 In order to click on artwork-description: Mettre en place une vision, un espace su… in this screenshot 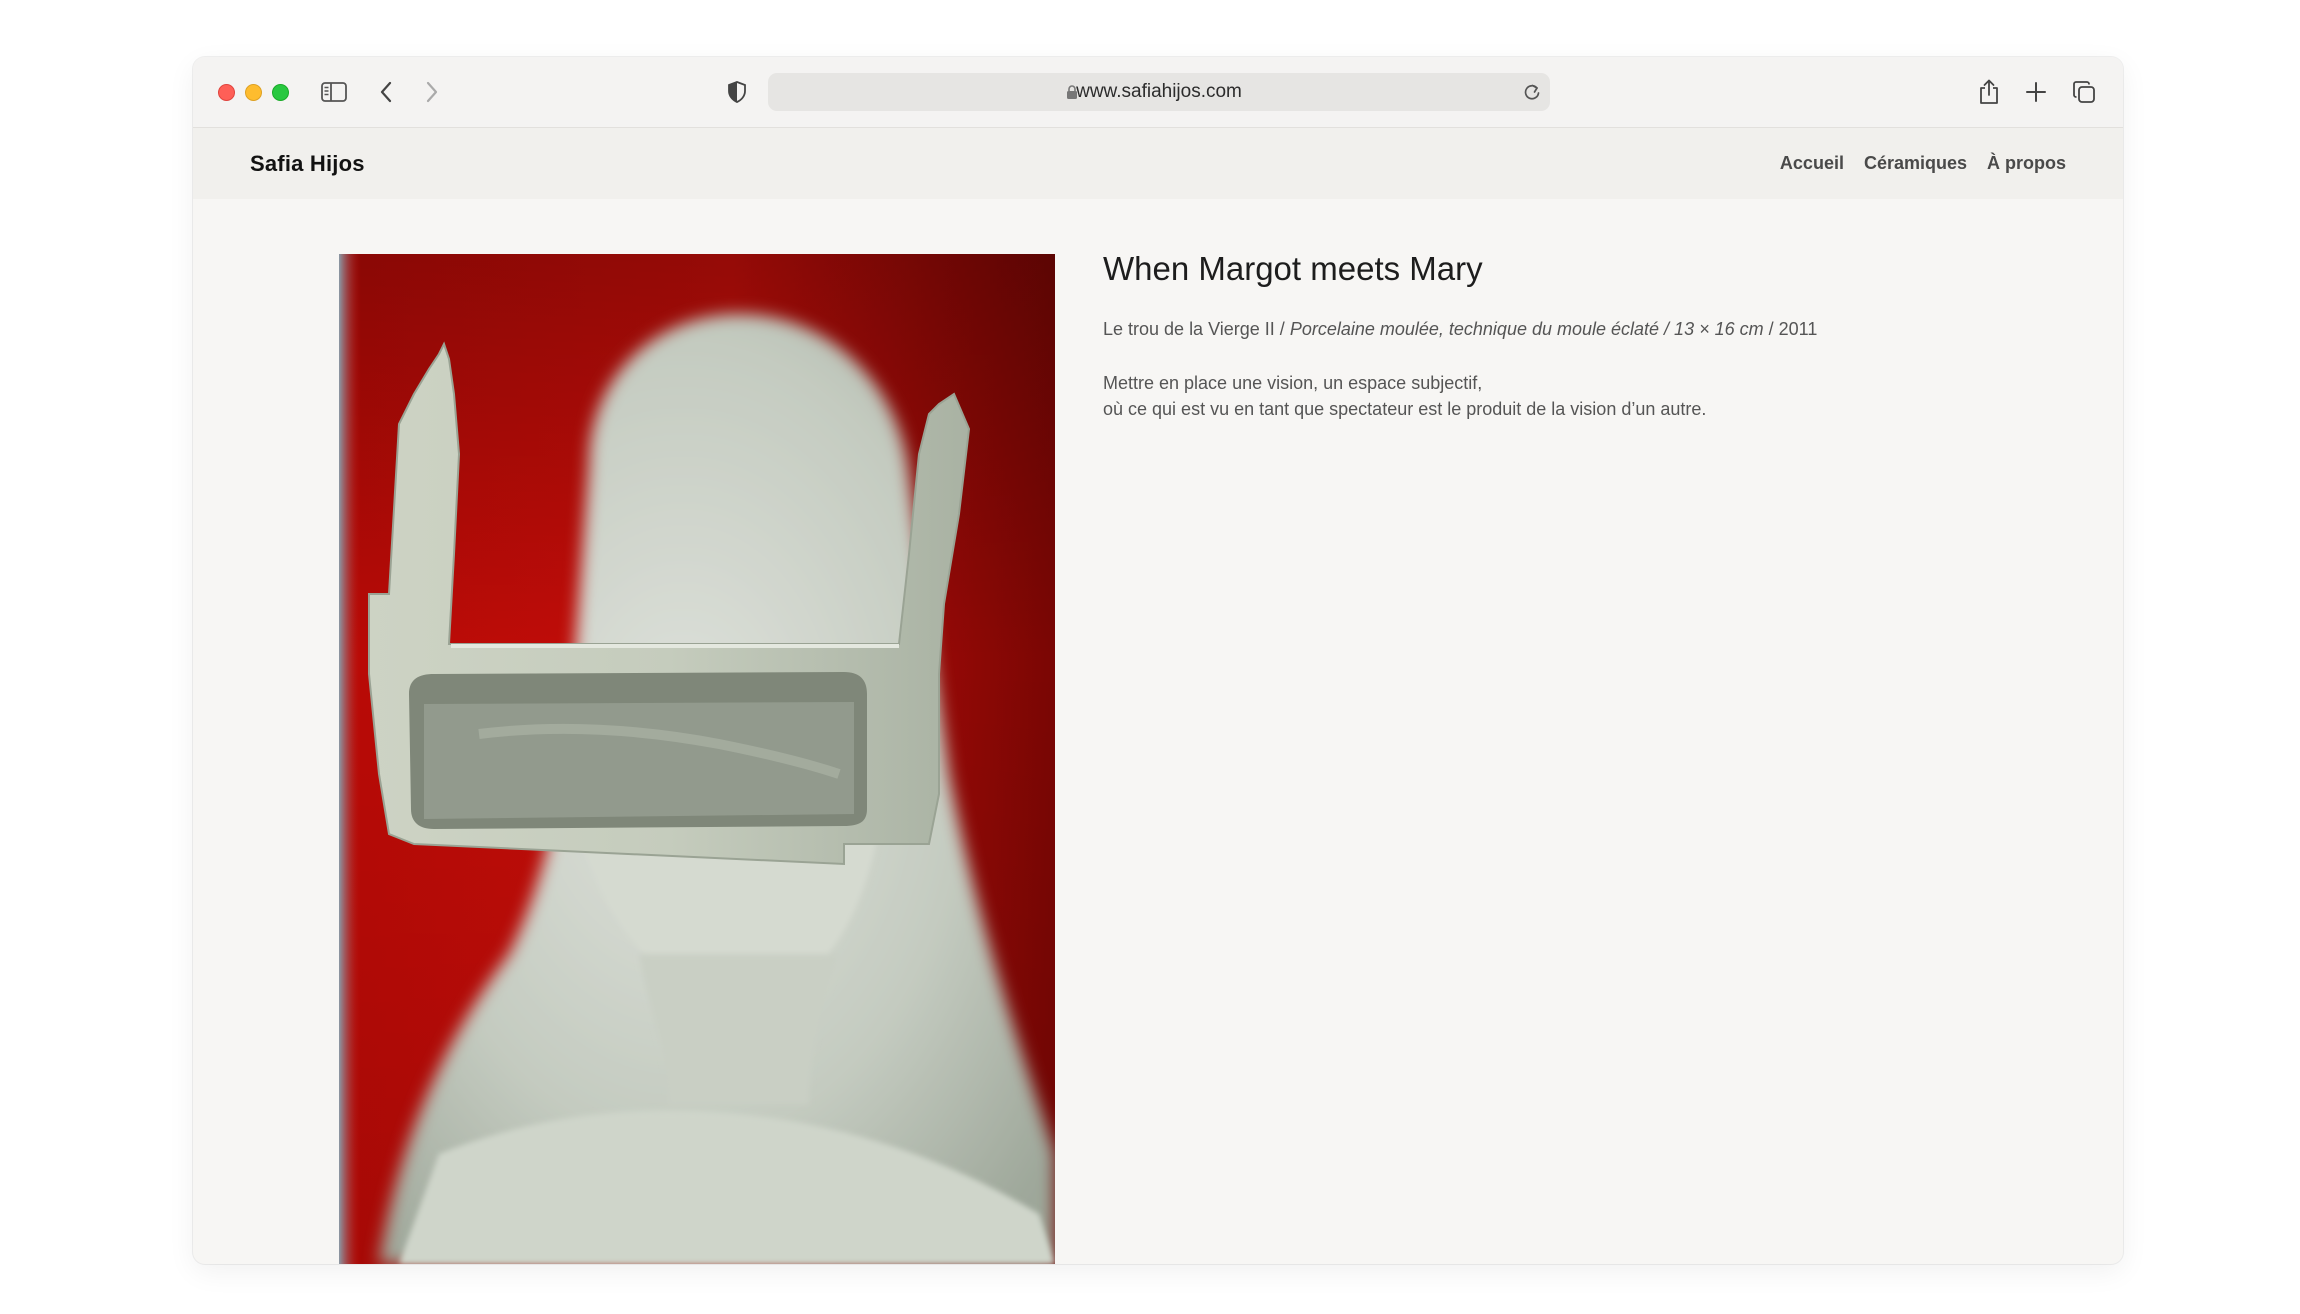, I will do `click(1553, 396)`.